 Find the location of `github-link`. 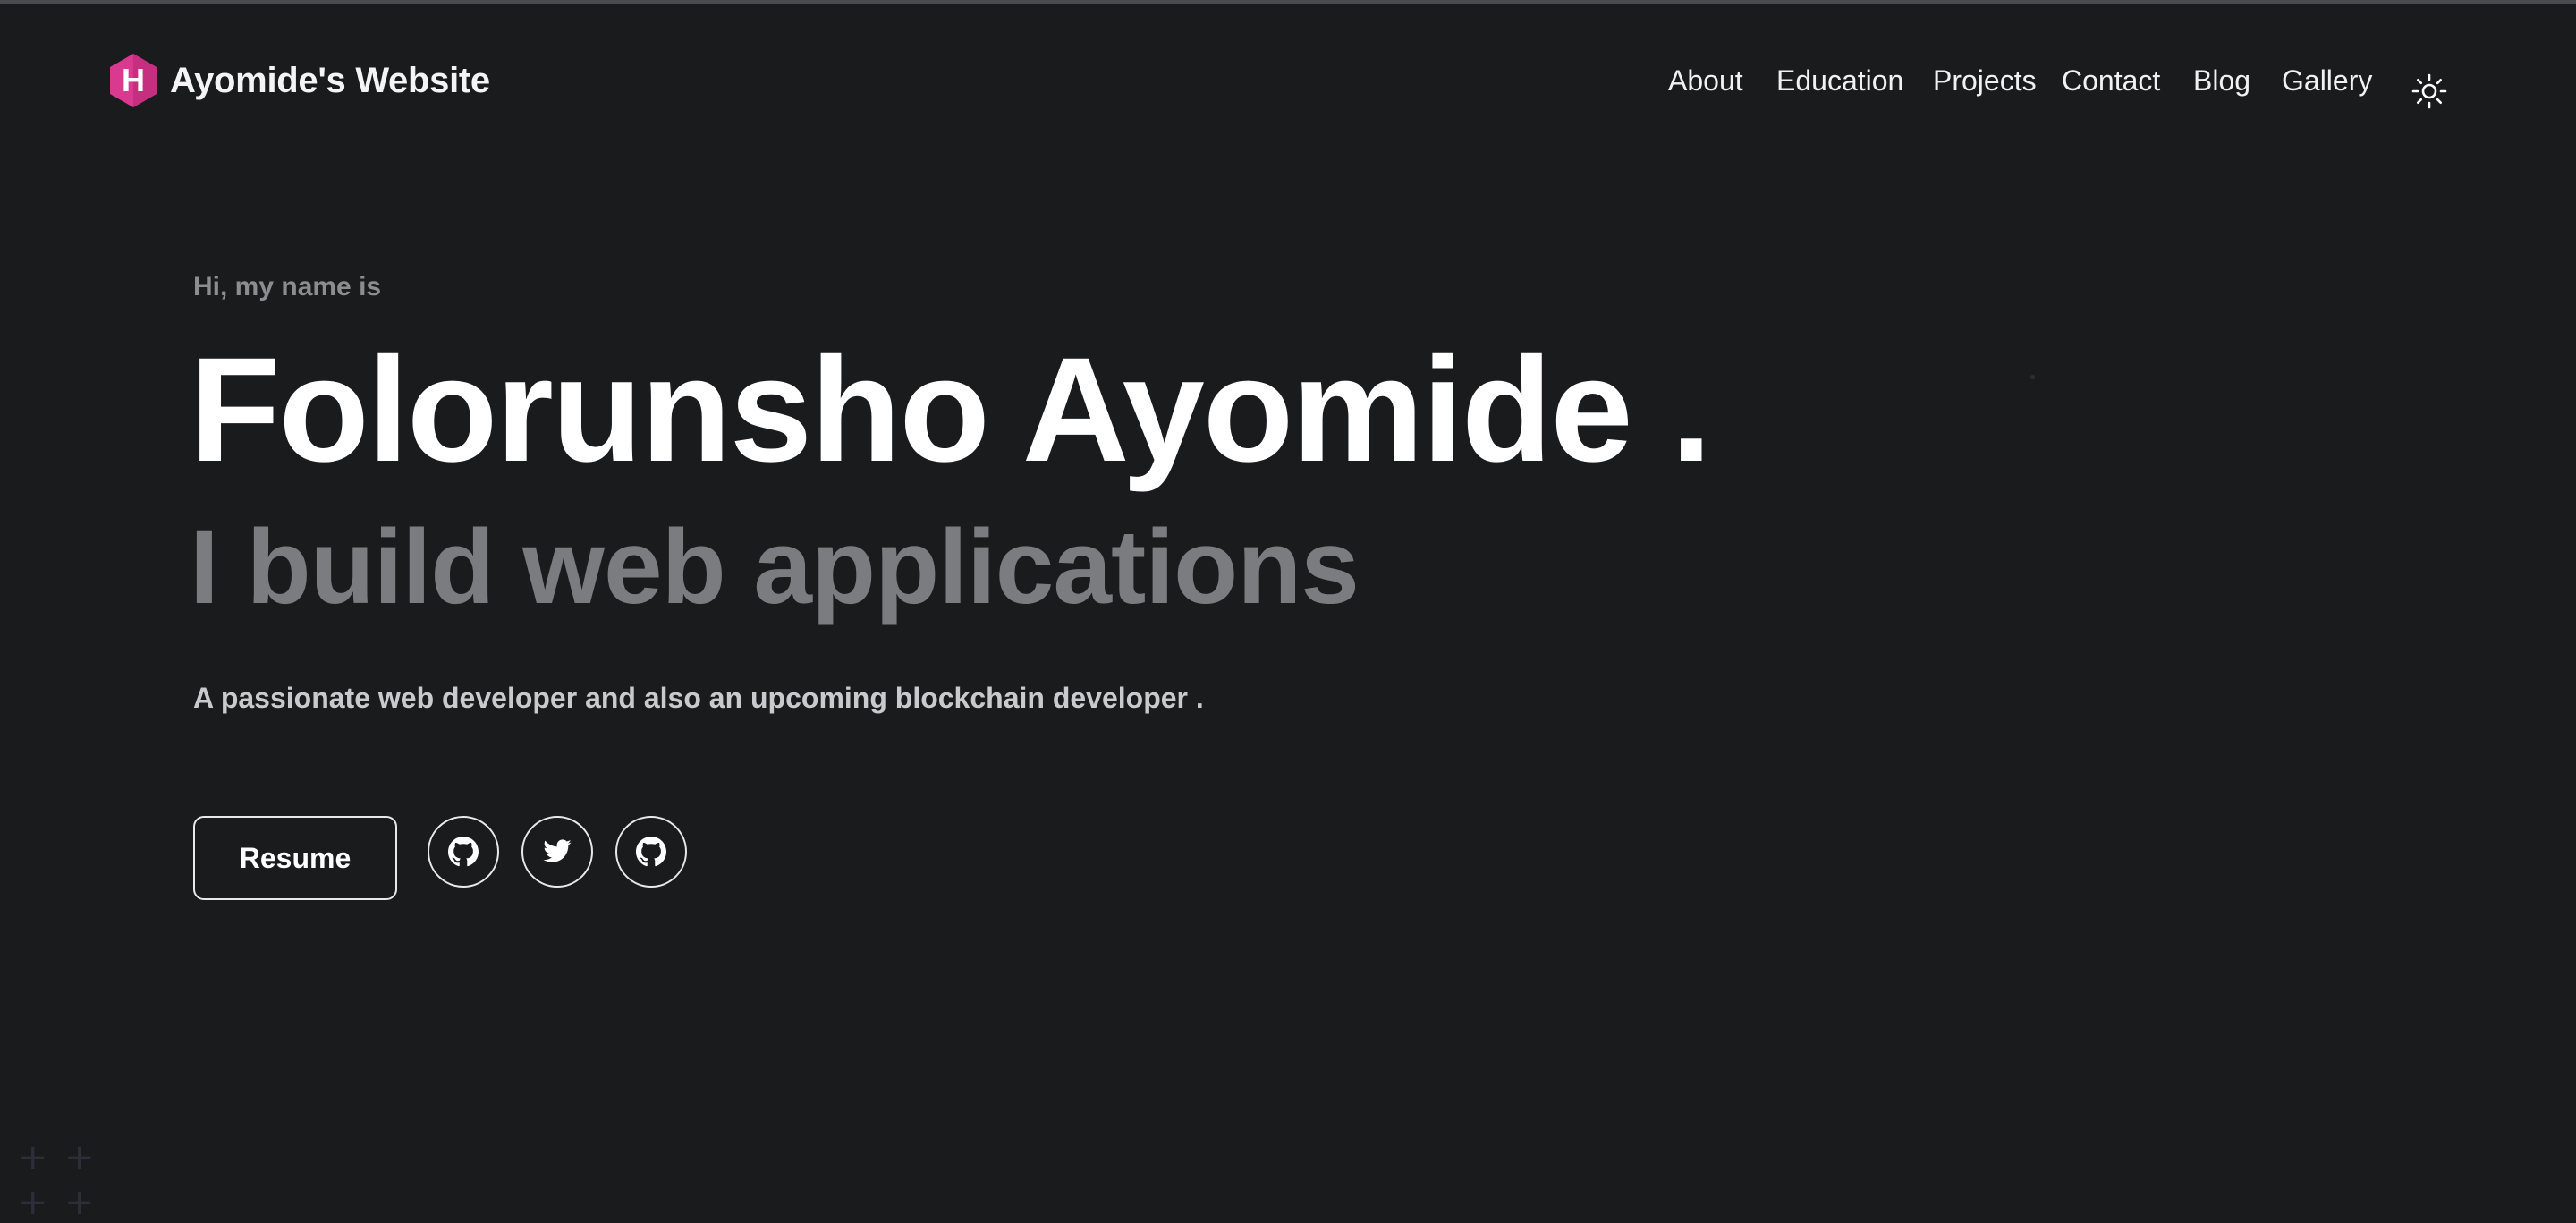

github-link is located at coordinates (463, 852).